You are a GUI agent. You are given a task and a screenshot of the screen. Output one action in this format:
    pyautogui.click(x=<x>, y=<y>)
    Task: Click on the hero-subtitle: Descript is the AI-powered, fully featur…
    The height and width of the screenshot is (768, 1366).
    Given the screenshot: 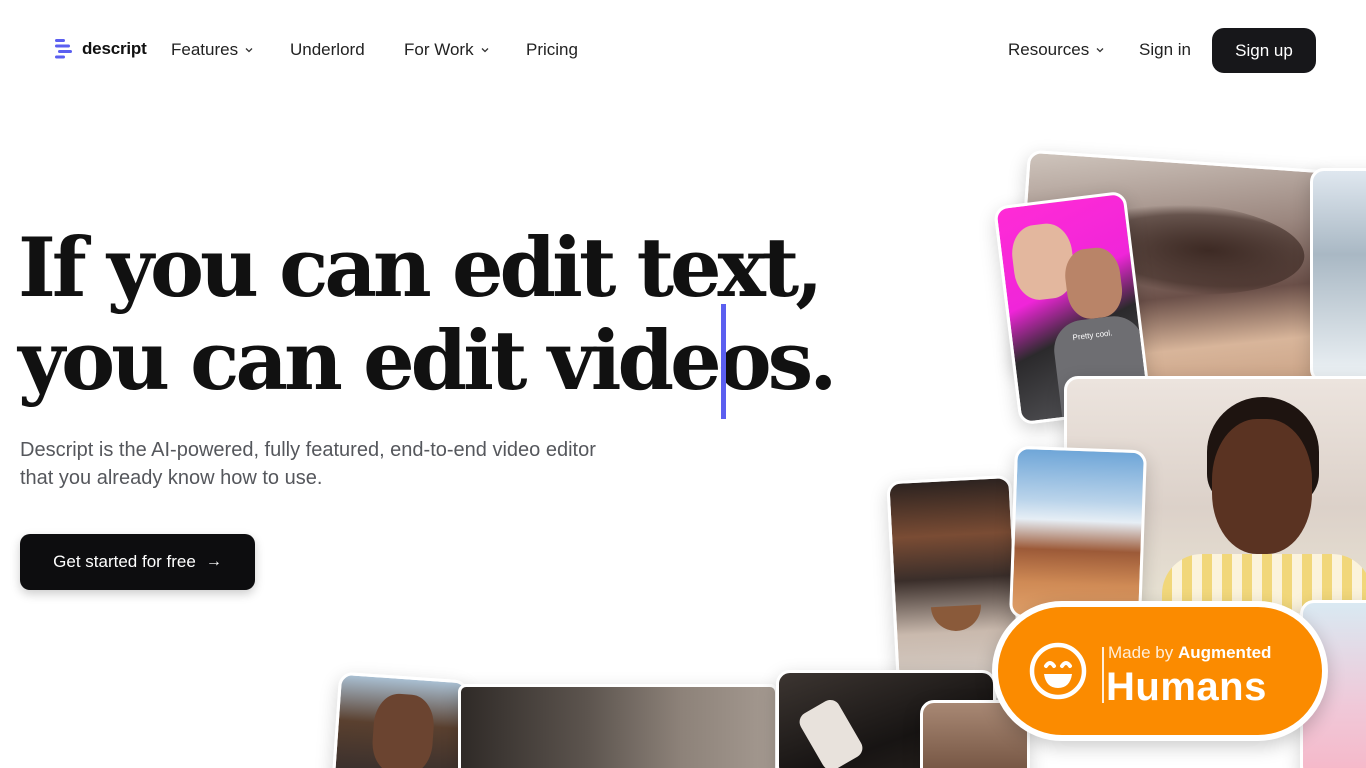 What is the action you would take?
    pyautogui.click(x=340, y=464)
    